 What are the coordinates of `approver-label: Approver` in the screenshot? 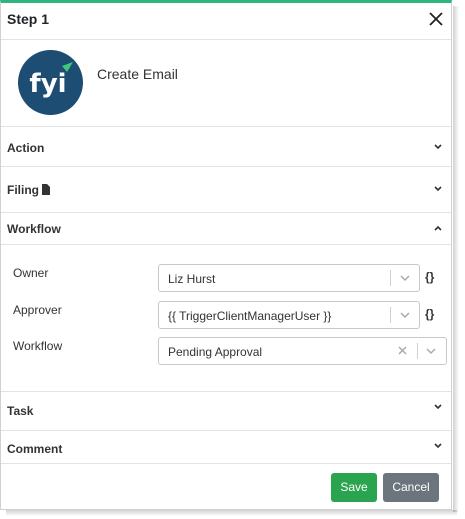 It's located at (37, 310).